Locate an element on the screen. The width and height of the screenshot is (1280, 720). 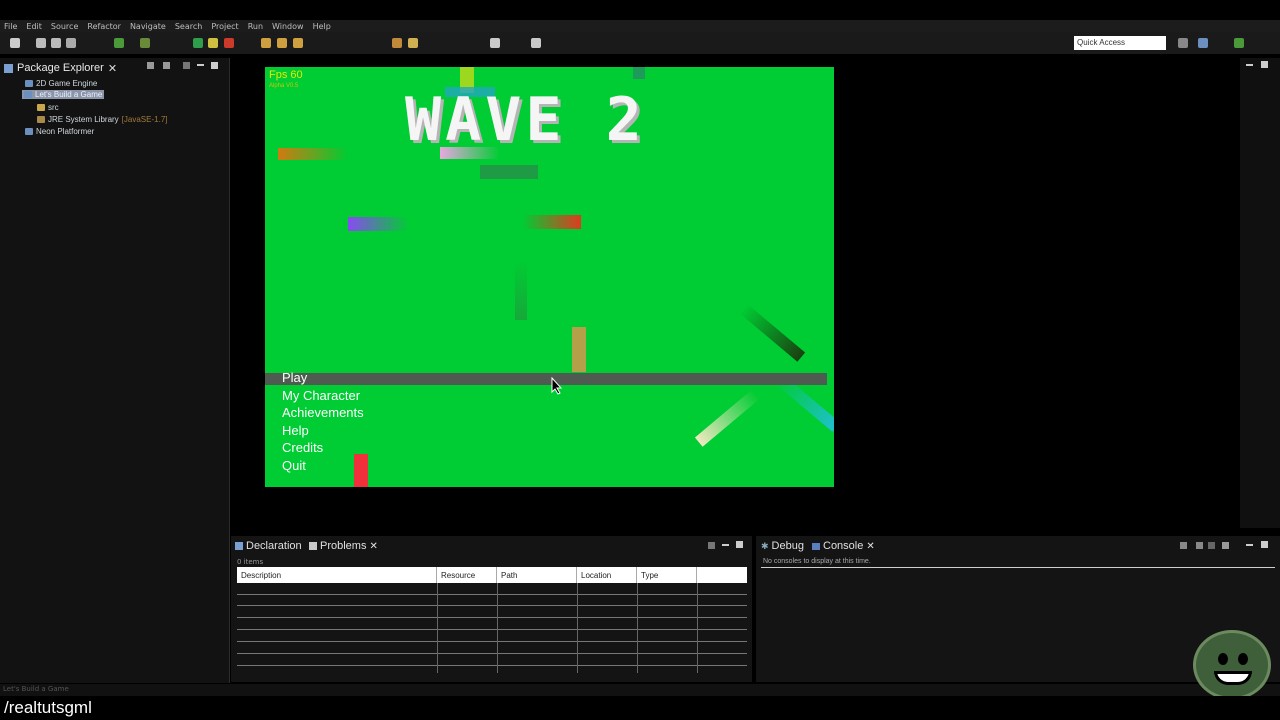
menu-file: File is located at coordinates (10, 26).